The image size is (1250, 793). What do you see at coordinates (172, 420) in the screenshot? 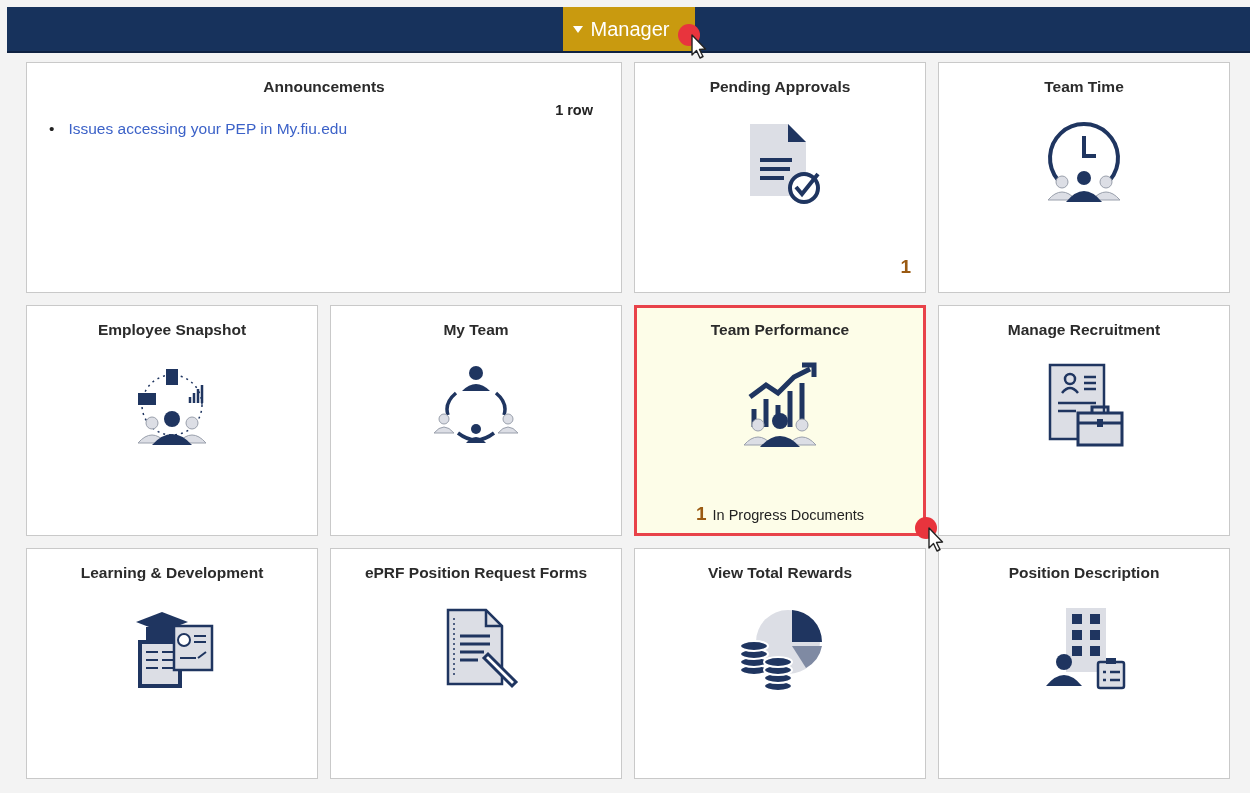
I see `tile: Employee Snapshot` at bounding box center [172, 420].